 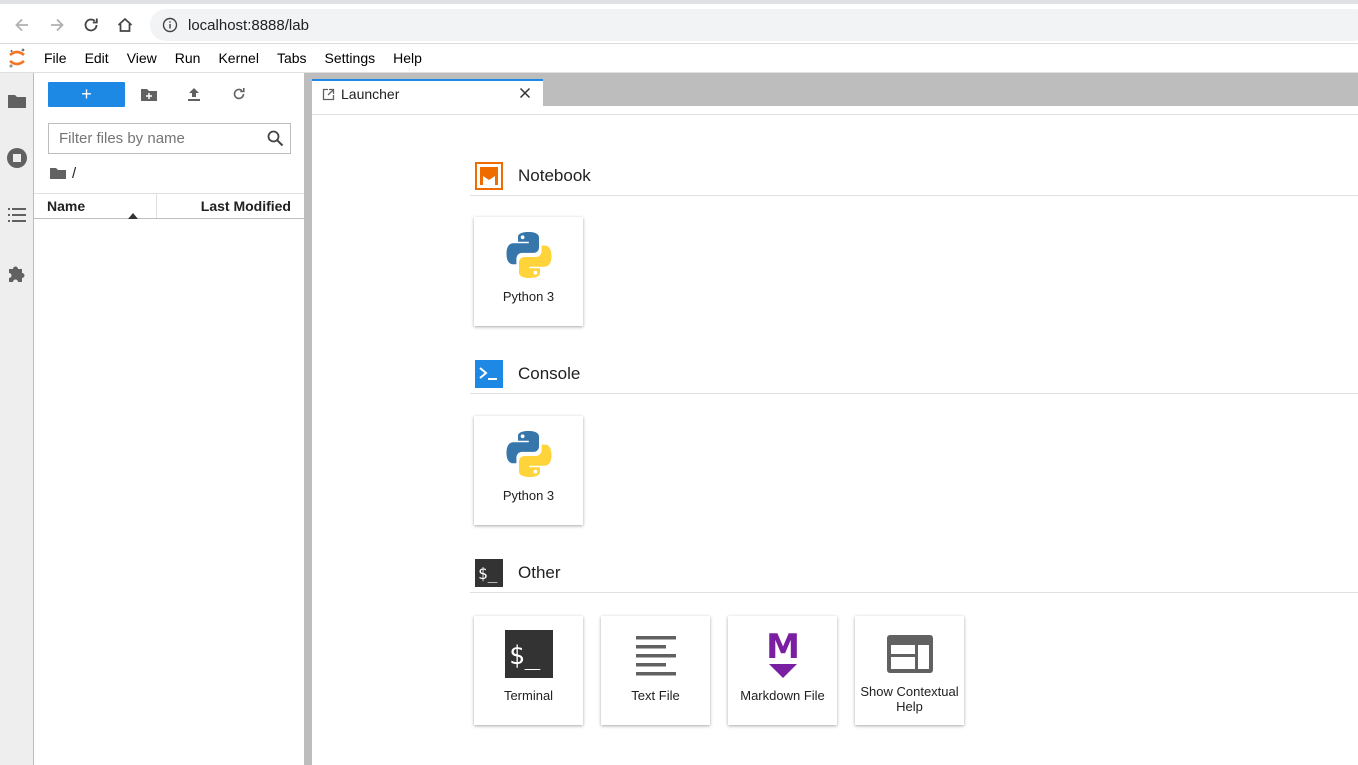 I want to click on launcher-card-markdown-file: M Markdown File, so click(x=782, y=670).